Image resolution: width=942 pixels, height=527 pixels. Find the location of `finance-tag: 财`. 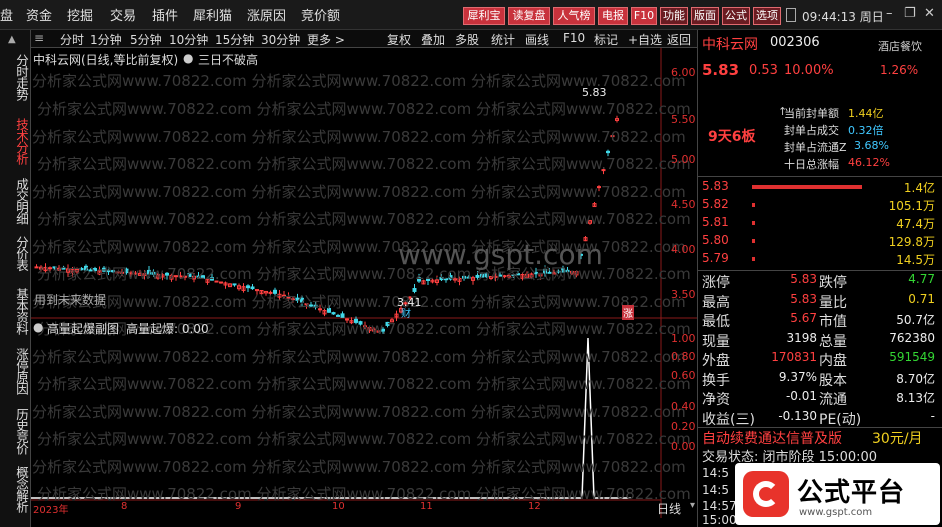

finance-tag: 财 is located at coordinates (406, 312).